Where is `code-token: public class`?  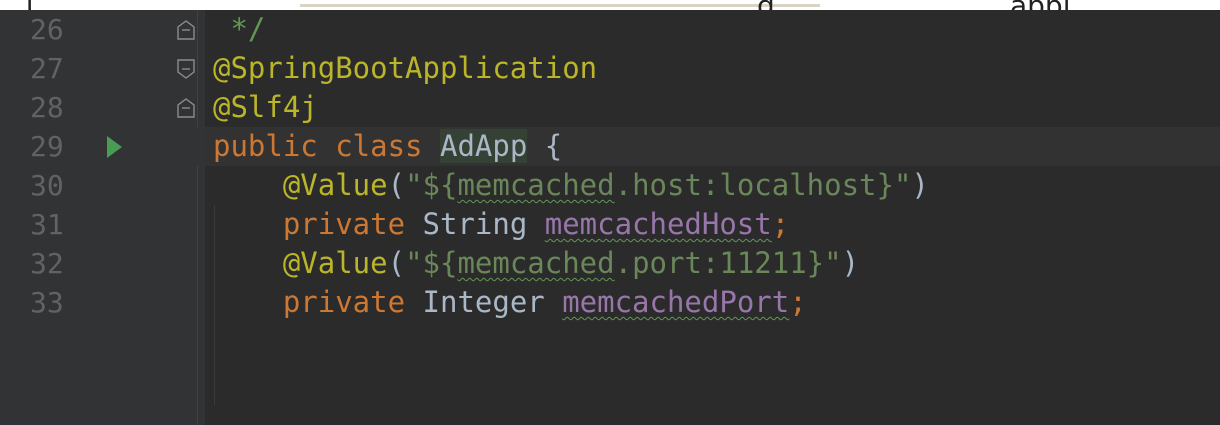
code-token: public class is located at coordinates (326, 146).